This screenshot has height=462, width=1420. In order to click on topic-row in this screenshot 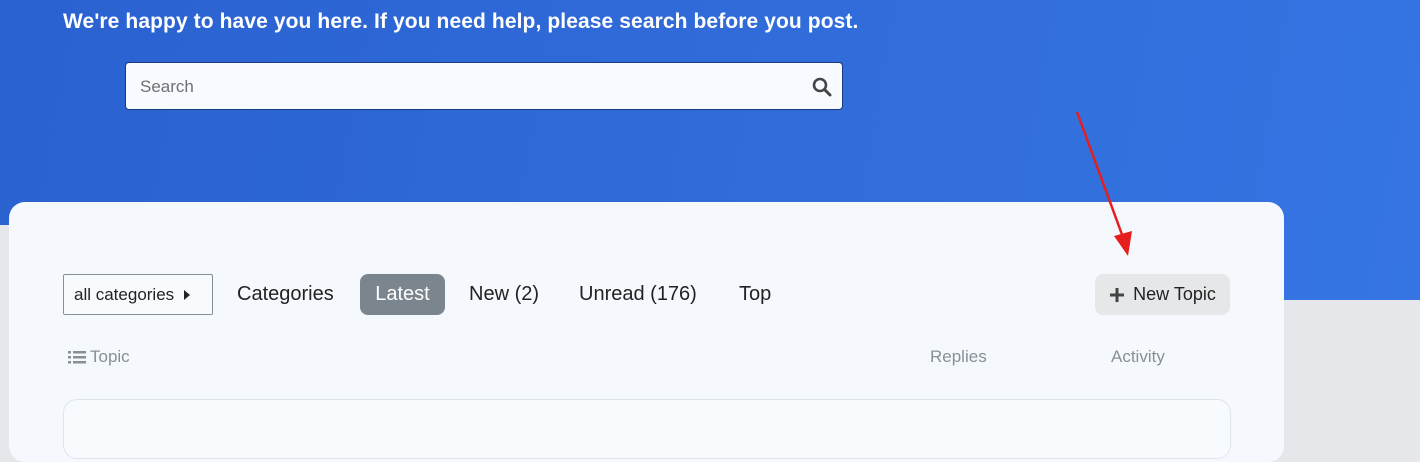, I will do `click(647, 429)`.